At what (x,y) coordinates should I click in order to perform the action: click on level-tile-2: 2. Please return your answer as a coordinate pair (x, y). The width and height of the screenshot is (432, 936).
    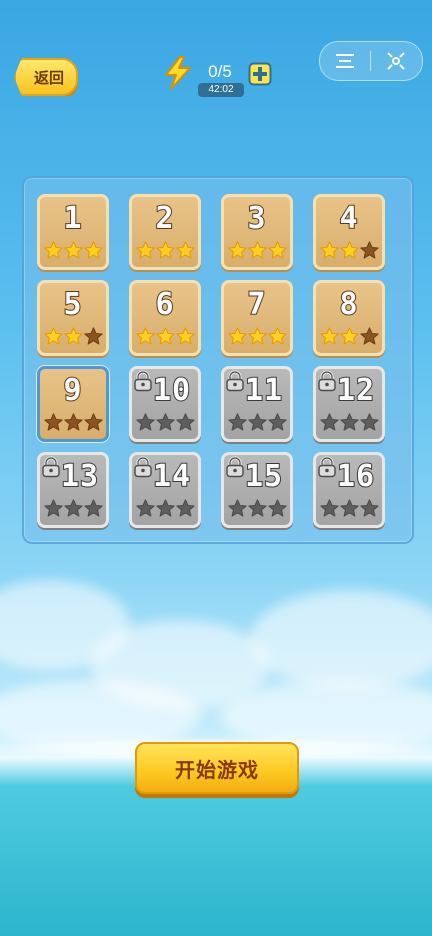
    Looking at the image, I should click on (165, 232).